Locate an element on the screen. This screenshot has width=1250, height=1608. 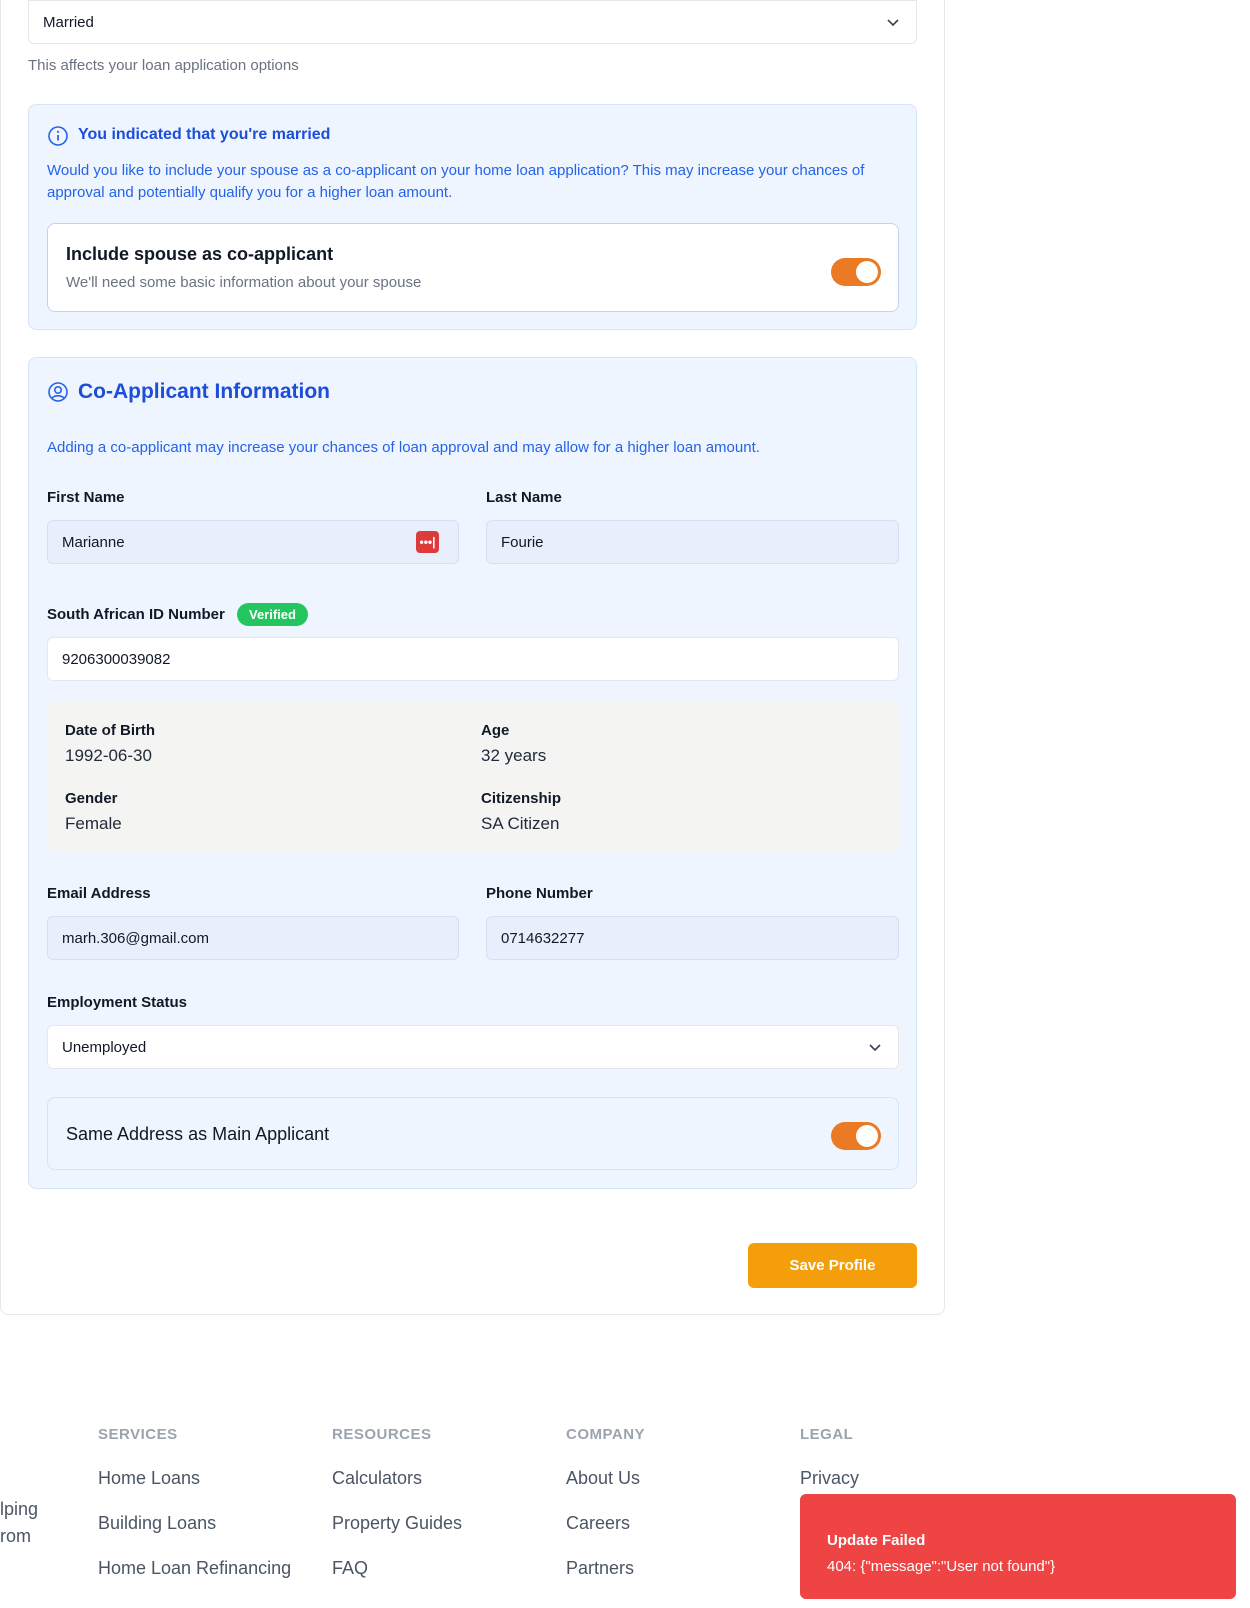
id-number-input: 9206300039082 is located at coordinates (473, 659).